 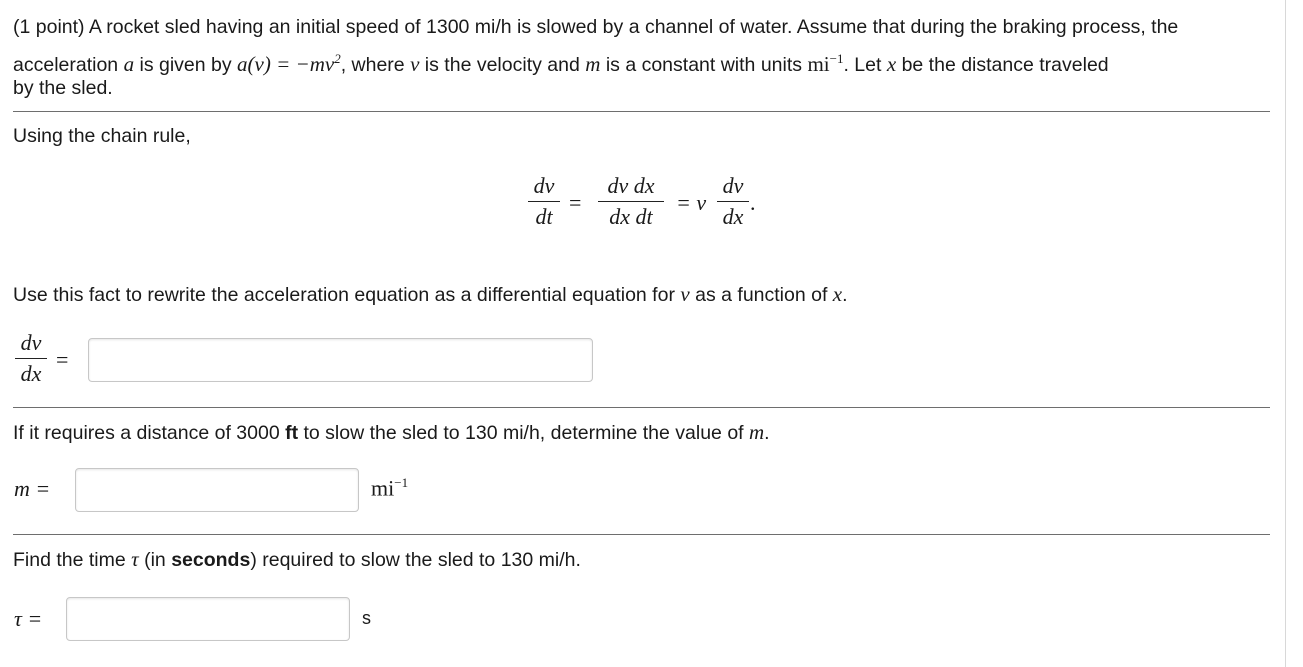 What do you see at coordinates (31, 358) in the screenshot?
I see `lhs-dv-dx: dv dx` at bounding box center [31, 358].